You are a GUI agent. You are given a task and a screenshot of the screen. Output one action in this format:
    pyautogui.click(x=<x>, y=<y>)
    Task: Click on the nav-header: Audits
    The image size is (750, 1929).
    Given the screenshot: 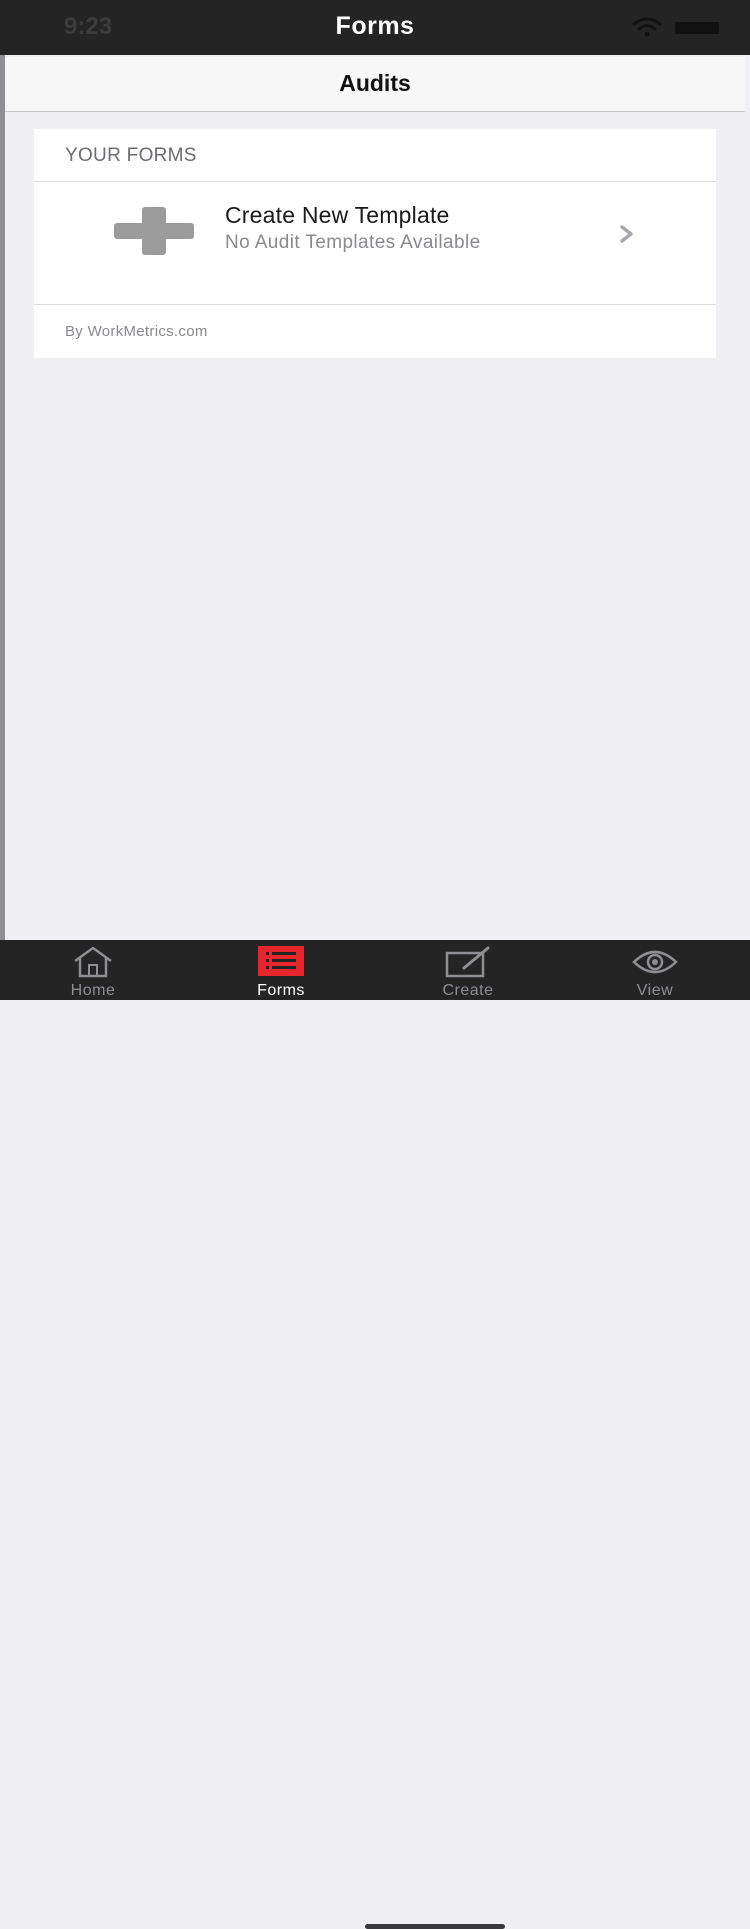 What is the action you would take?
    pyautogui.click(x=375, y=84)
    